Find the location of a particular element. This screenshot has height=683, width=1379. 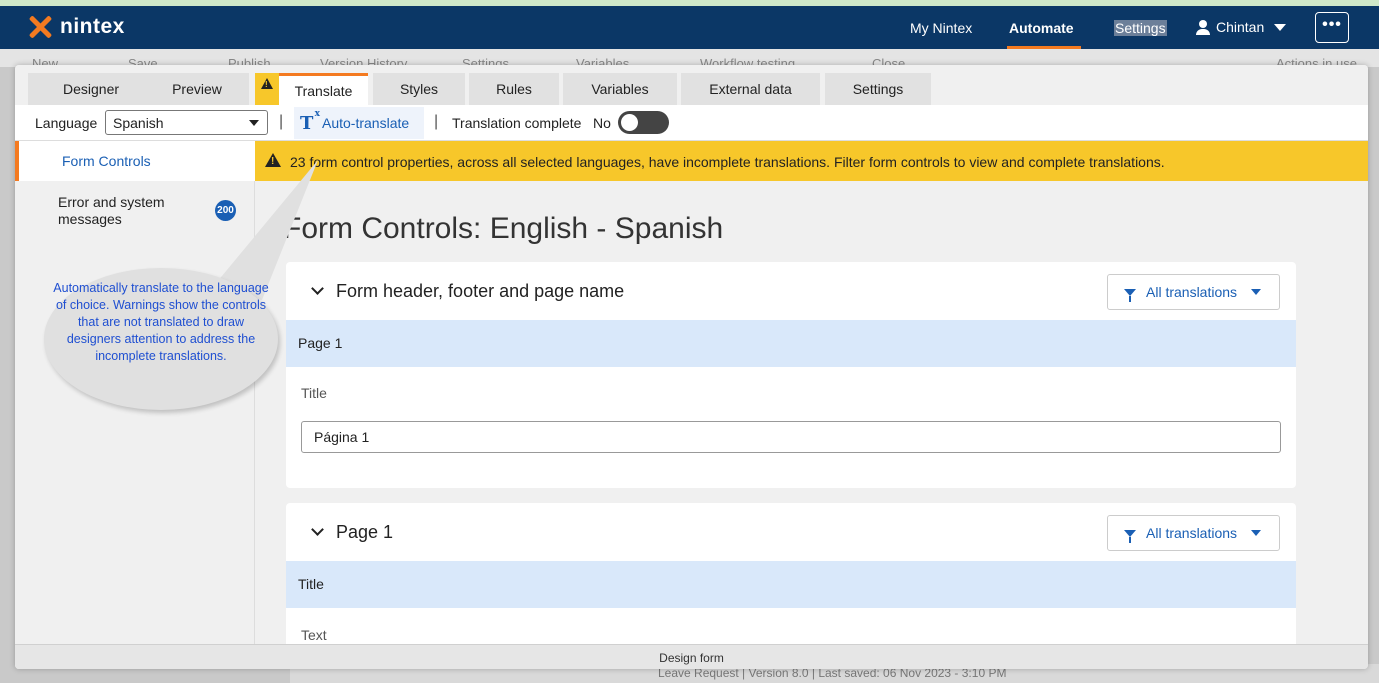

nav-automate: Automate is located at coordinates (1041, 28).